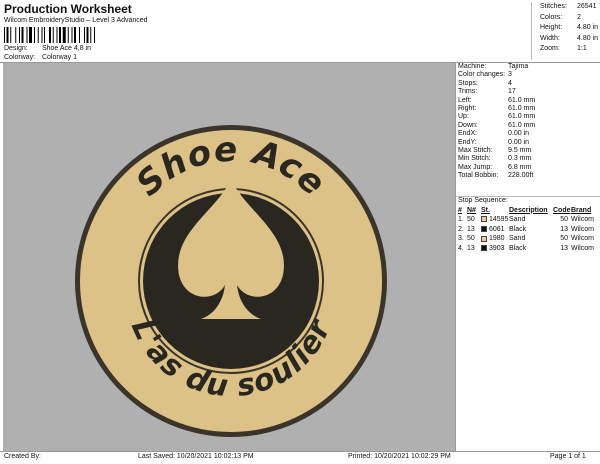 Image resolution: width=600 pixels, height=464 pixels. I want to click on stat-value: 0.00 in, so click(519, 134).